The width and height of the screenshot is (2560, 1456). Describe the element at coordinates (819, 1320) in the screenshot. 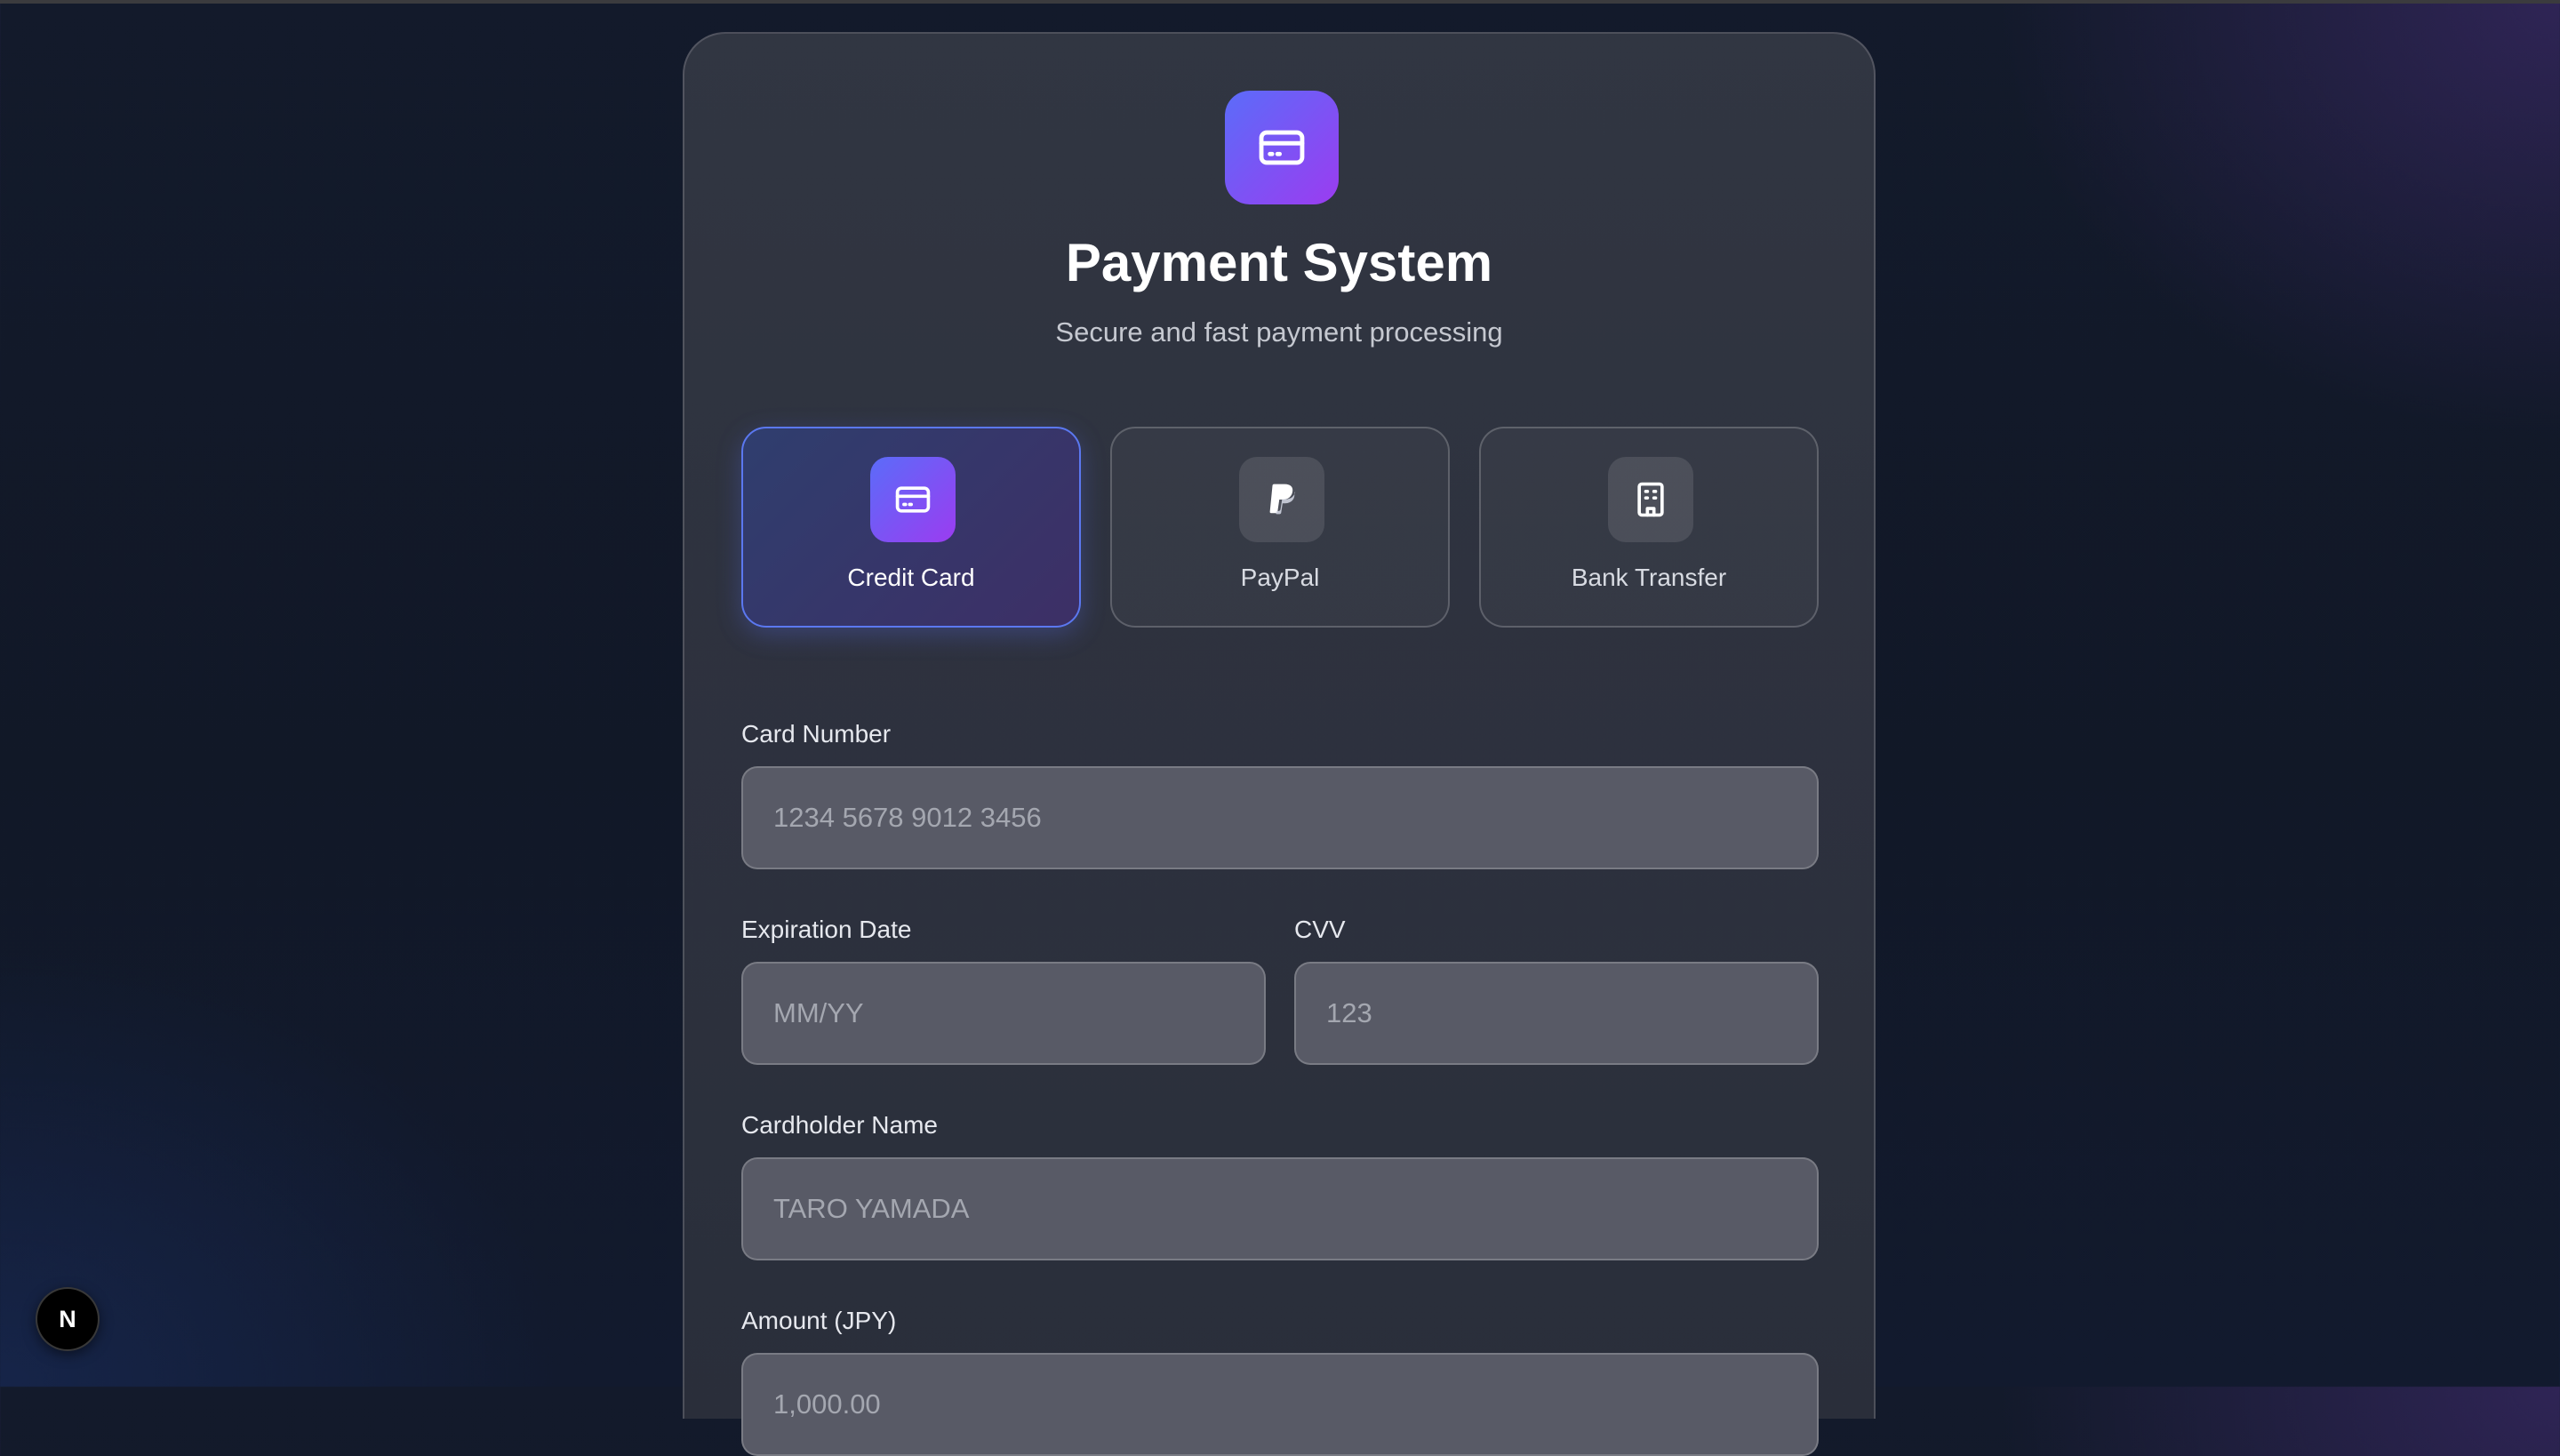

I see `amount-label: Amount (JPY)` at that location.